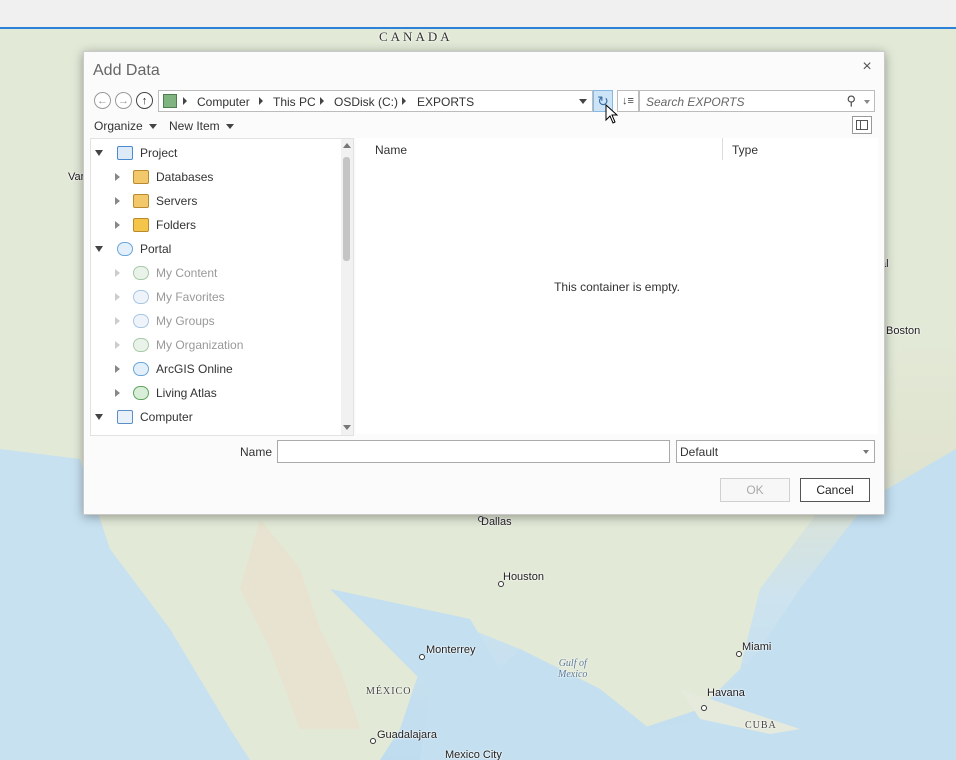  What do you see at coordinates (903, 331) in the screenshot?
I see `map-label-boston: Boston` at bounding box center [903, 331].